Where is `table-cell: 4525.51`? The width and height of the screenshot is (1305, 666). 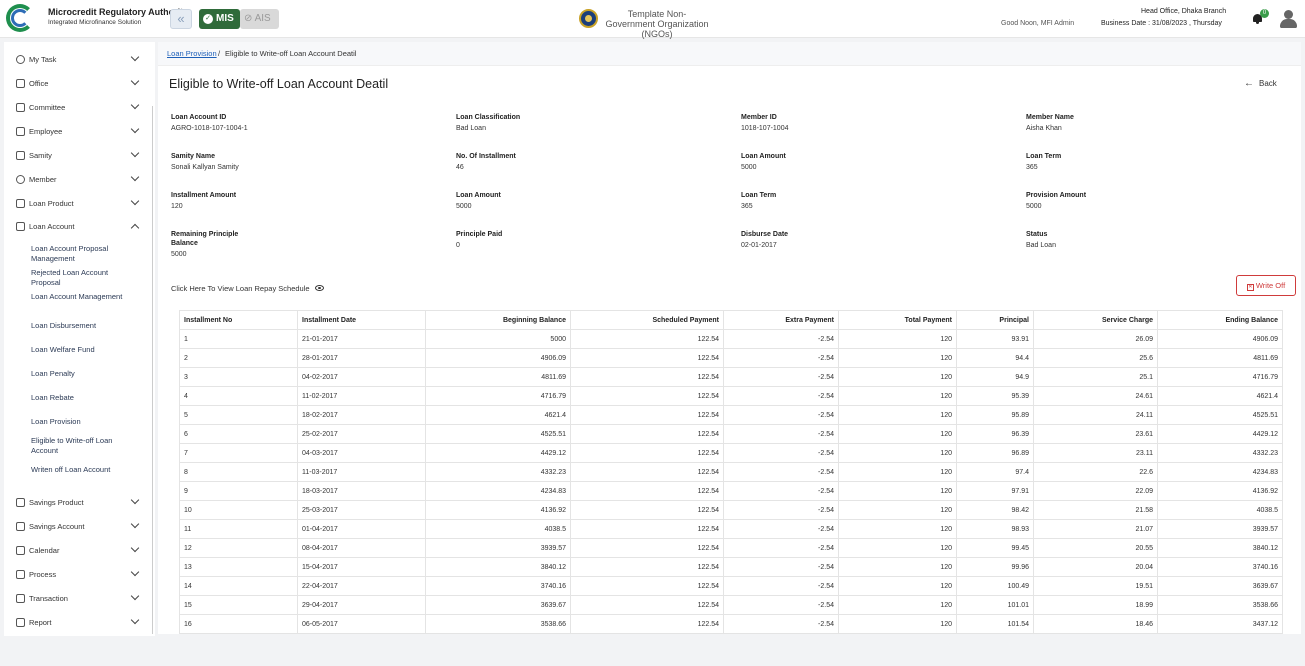 table-cell: 4525.51 is located at coordinates (1220, 415).